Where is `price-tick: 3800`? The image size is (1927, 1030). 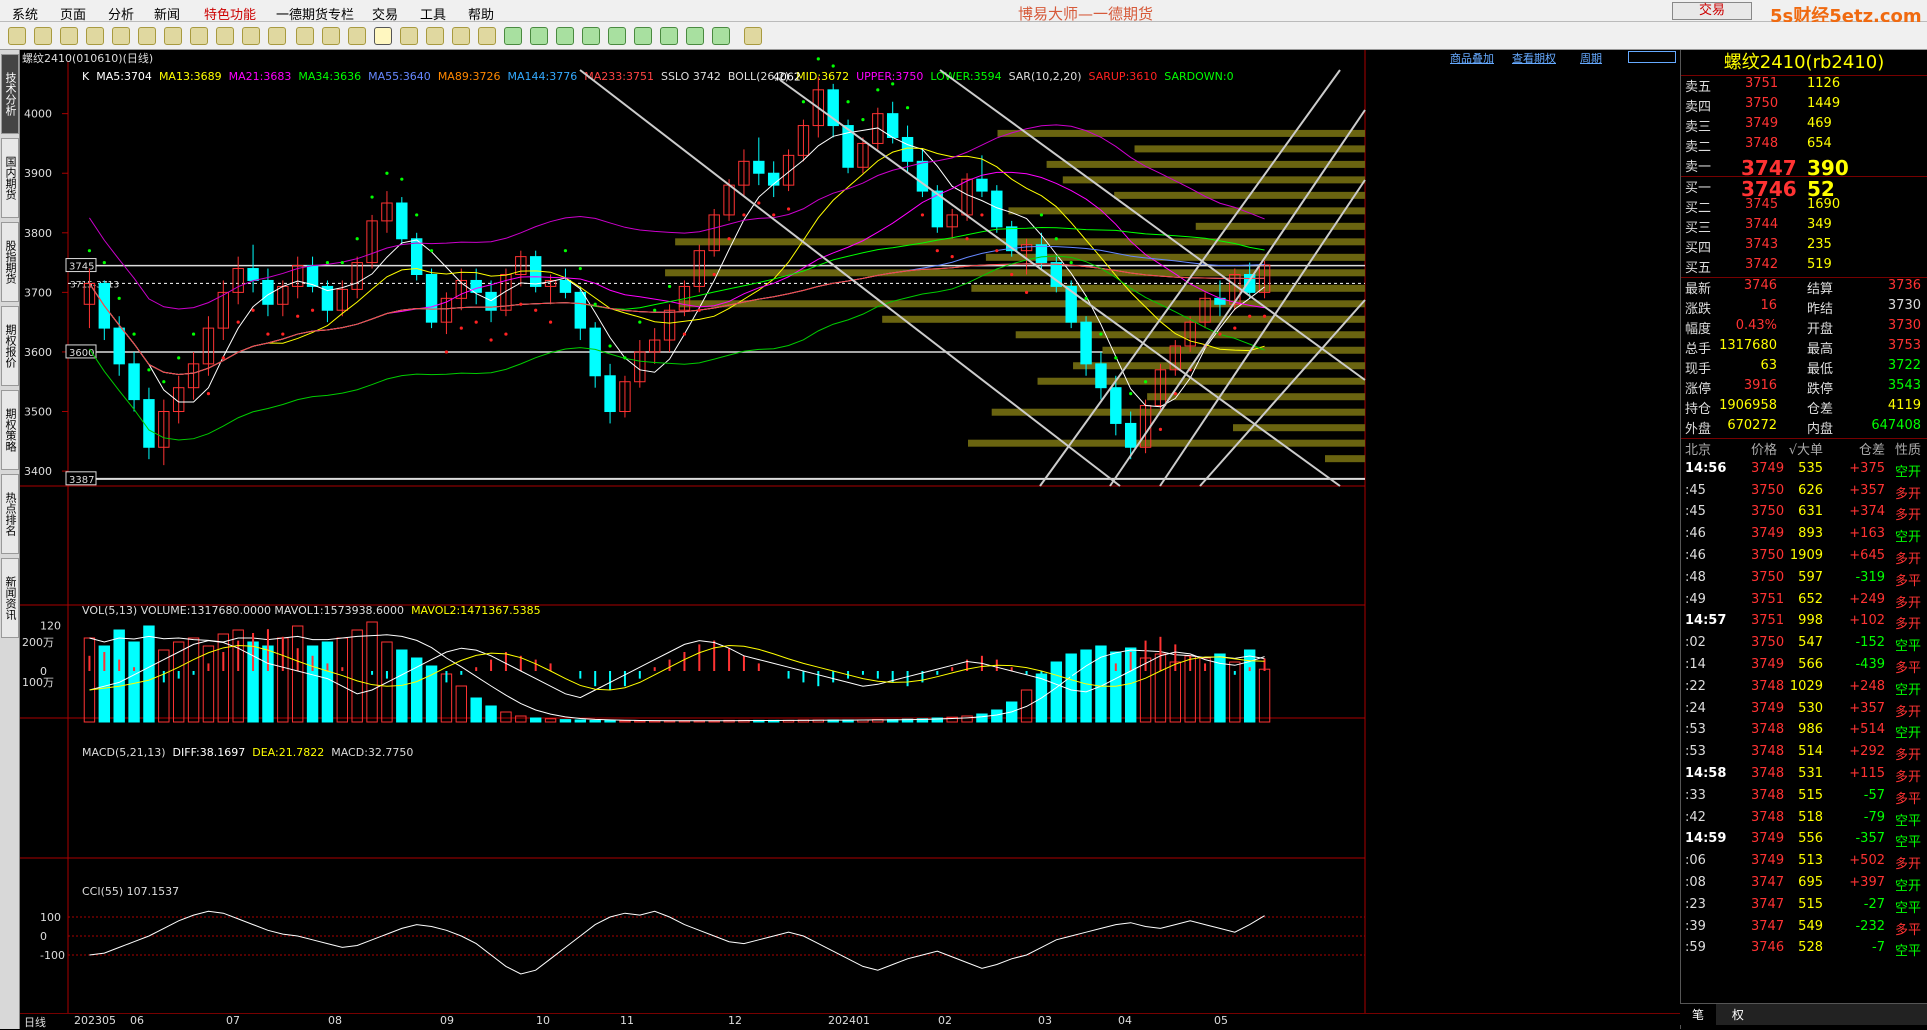 price-tick: 3800 is located at coordinates (38, 233).